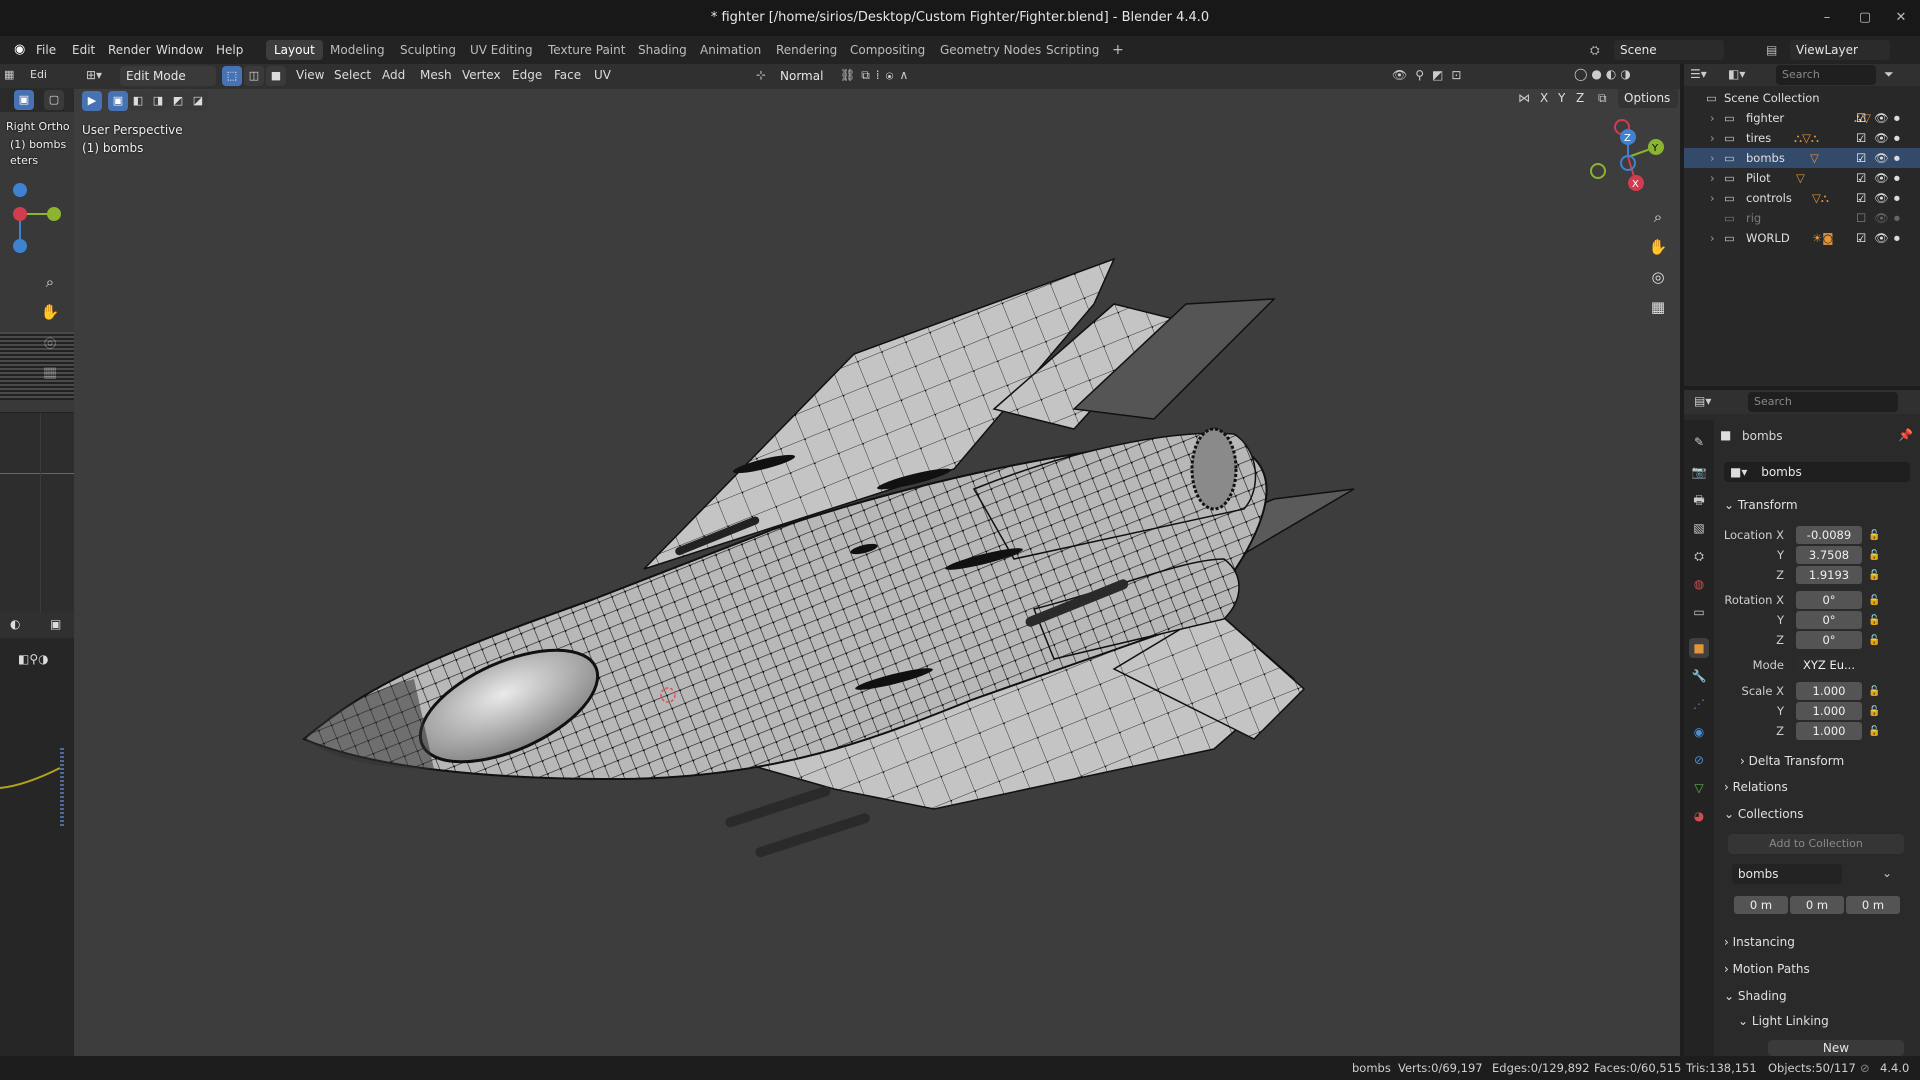 This screenshot has height=1080, width=1920. I want to click on menu-vertex: Vertex, so click(481, 75).